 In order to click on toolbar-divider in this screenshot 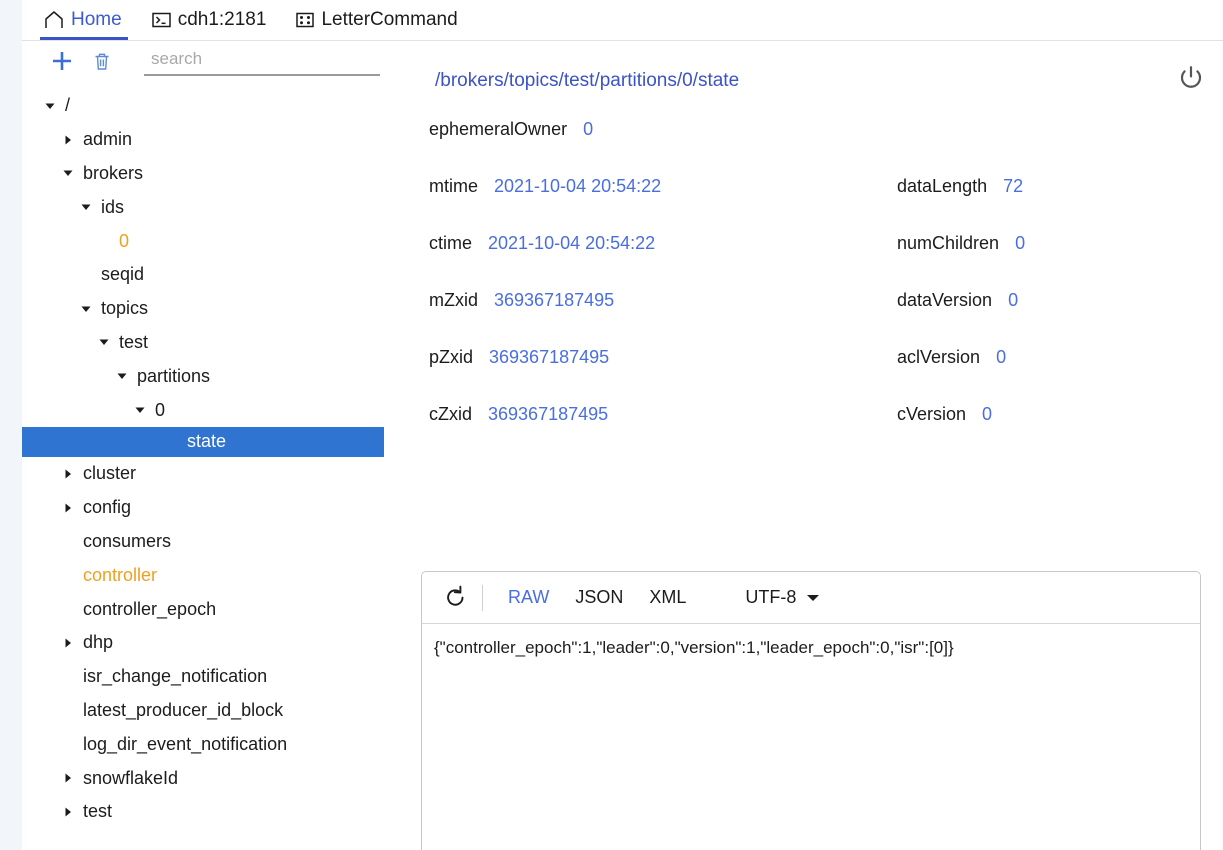, I will do `click(482, 597)`.